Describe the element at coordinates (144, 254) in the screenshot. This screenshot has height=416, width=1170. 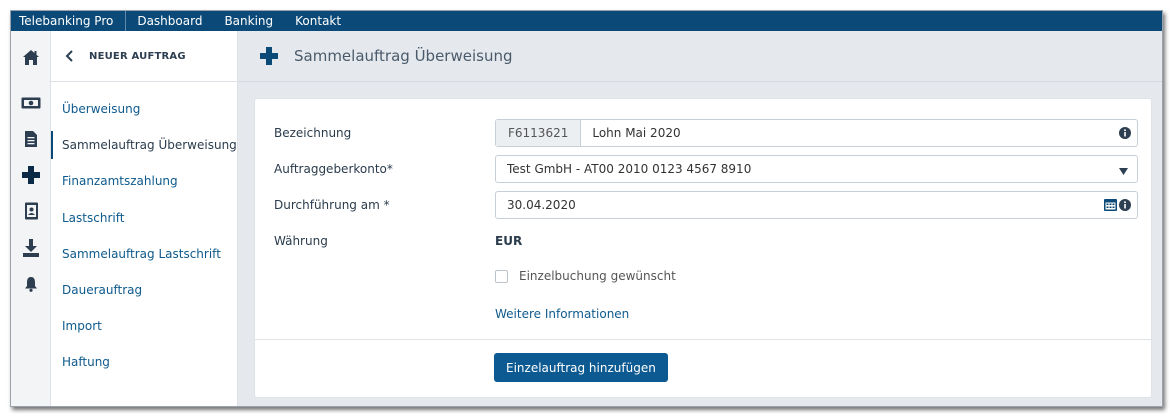
I see `menu-item-sammelauftrag-lastschrift: Sammelauftrag Lastschrift` at that location.